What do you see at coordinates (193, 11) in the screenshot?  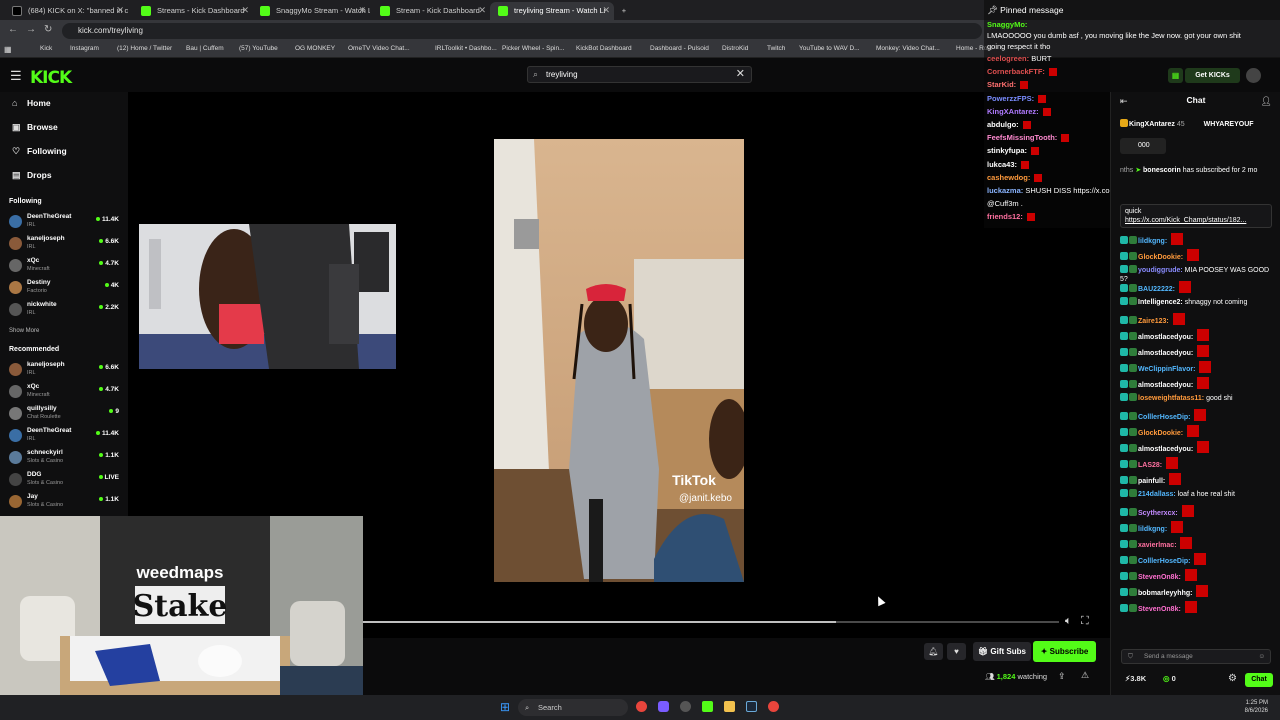 I see `browser-tab: Streams - Kick Dashboard ✕` at bounding box center [193, 11].